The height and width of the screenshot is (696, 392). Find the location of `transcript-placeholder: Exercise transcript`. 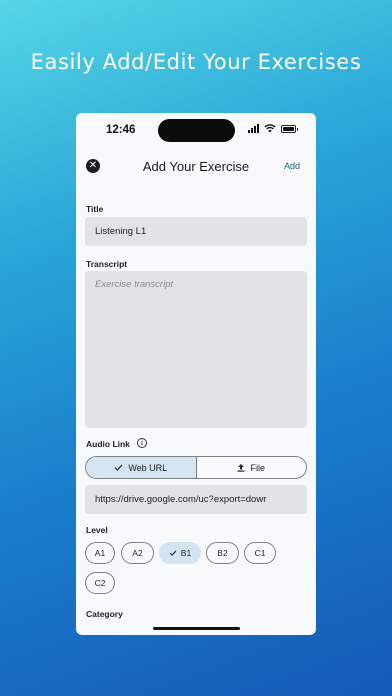

transcript-placeholder: Exercise transcript is located at coordinates (134, 284).